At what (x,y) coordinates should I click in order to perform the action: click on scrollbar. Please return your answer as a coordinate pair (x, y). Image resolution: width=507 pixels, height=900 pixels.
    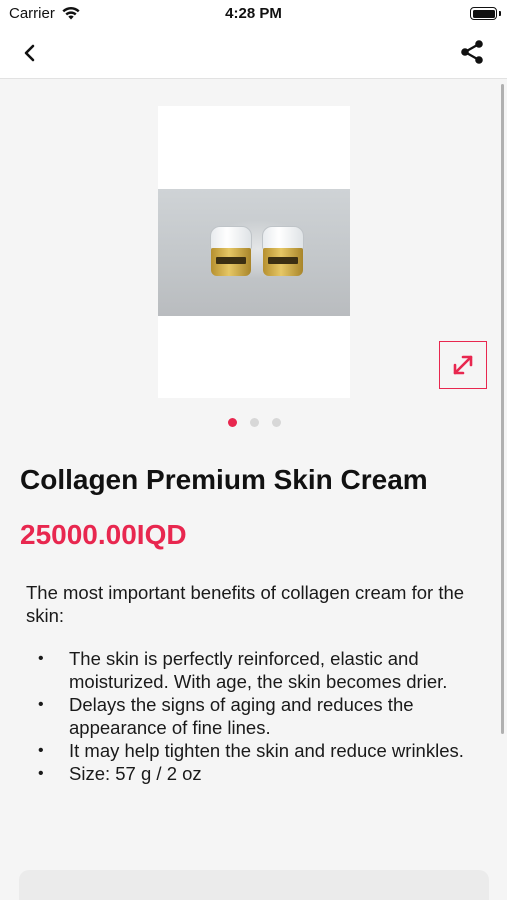
    Looking at the image, I should click on (502, 409).